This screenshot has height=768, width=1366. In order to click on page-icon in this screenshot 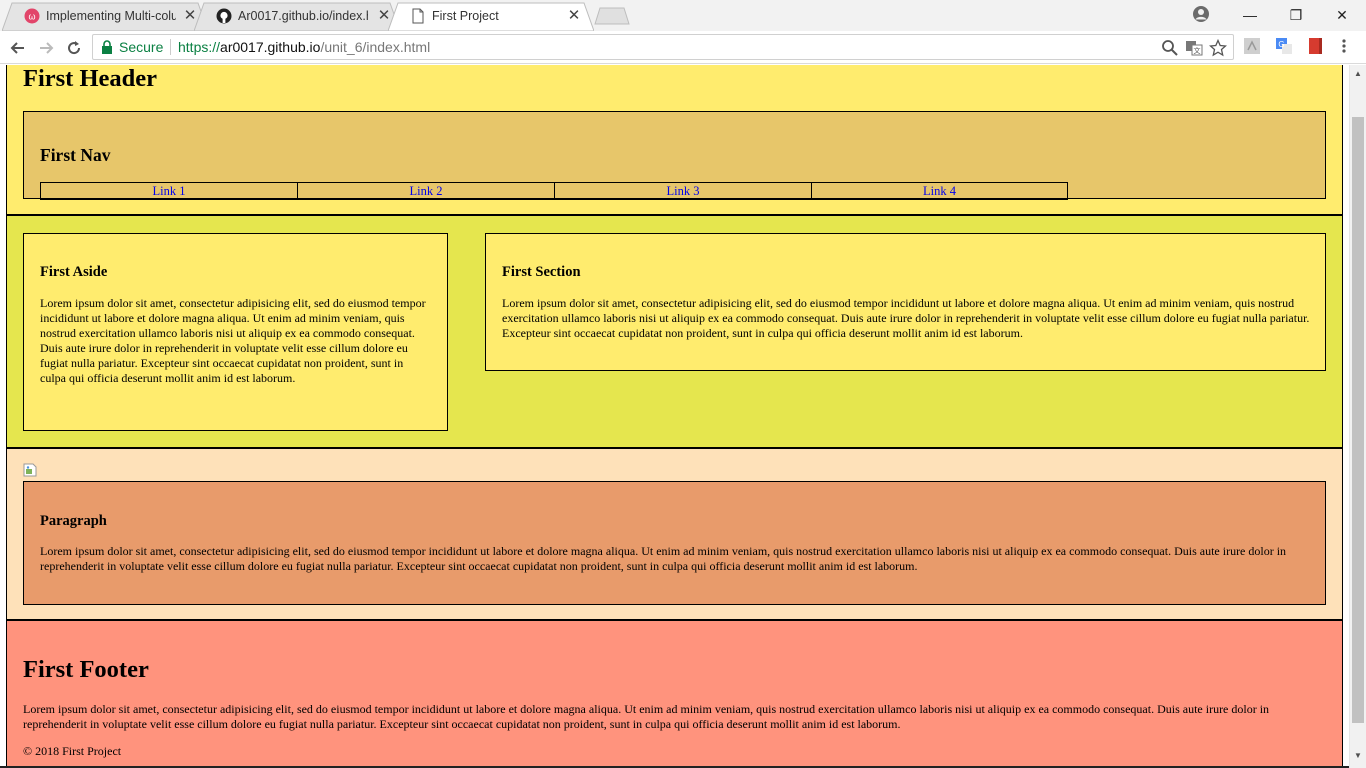, I will do `click(418, 16)`.